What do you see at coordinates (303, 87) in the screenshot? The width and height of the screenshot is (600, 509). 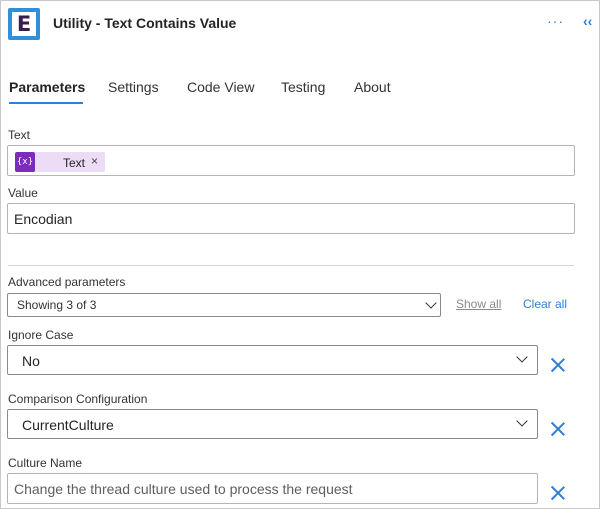 I see `tab-testing: Testing` at bounding box center [303, 87].